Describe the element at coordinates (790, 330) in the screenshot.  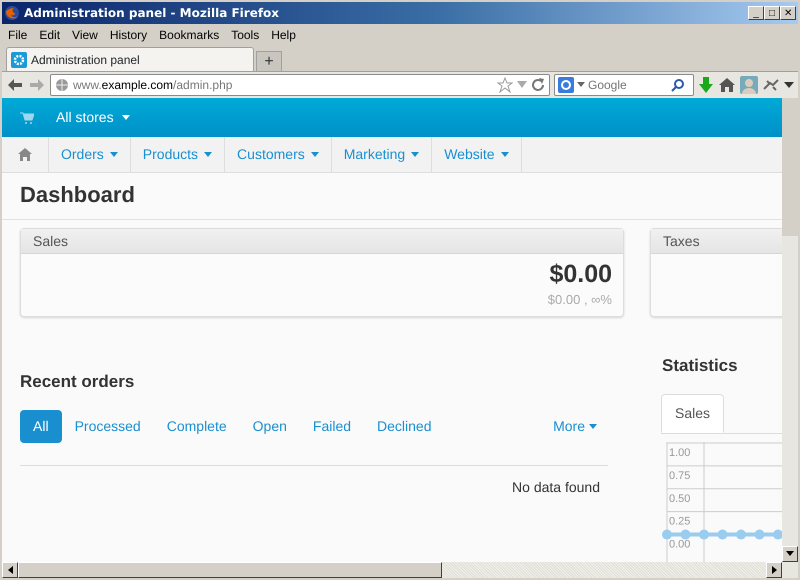
I see `vertical-scrollbar` at that location.